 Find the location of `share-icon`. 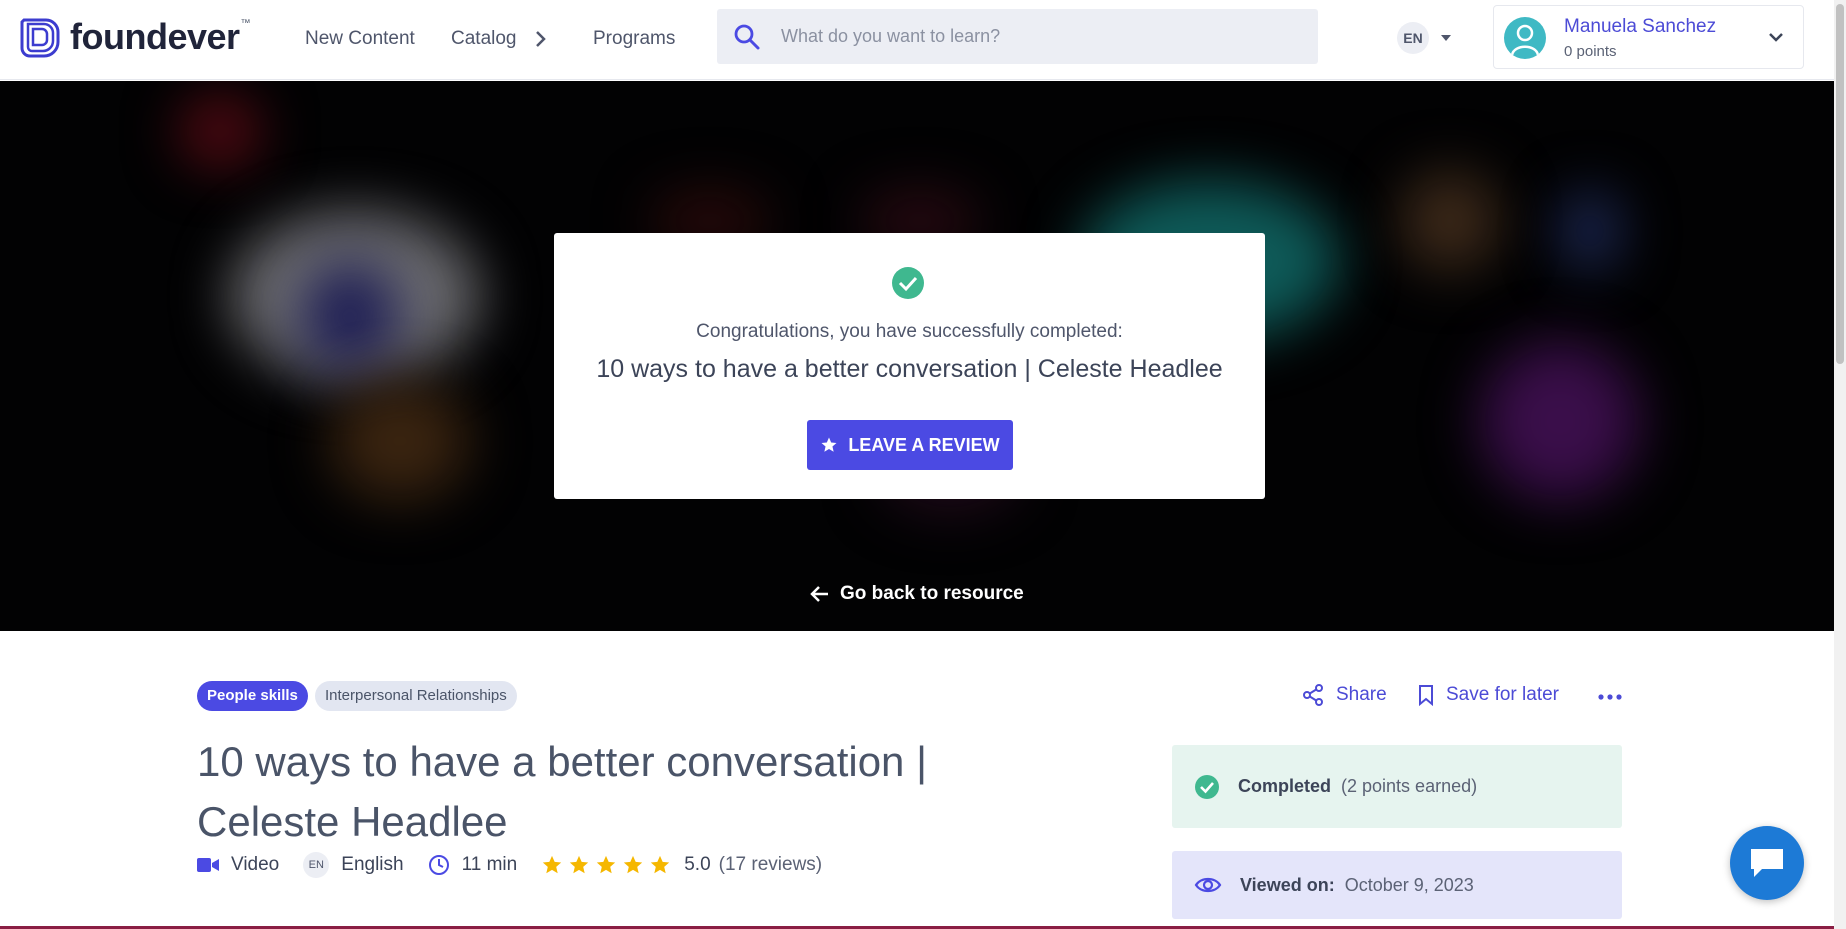

share-icon is located at coordinates (1313, 695).